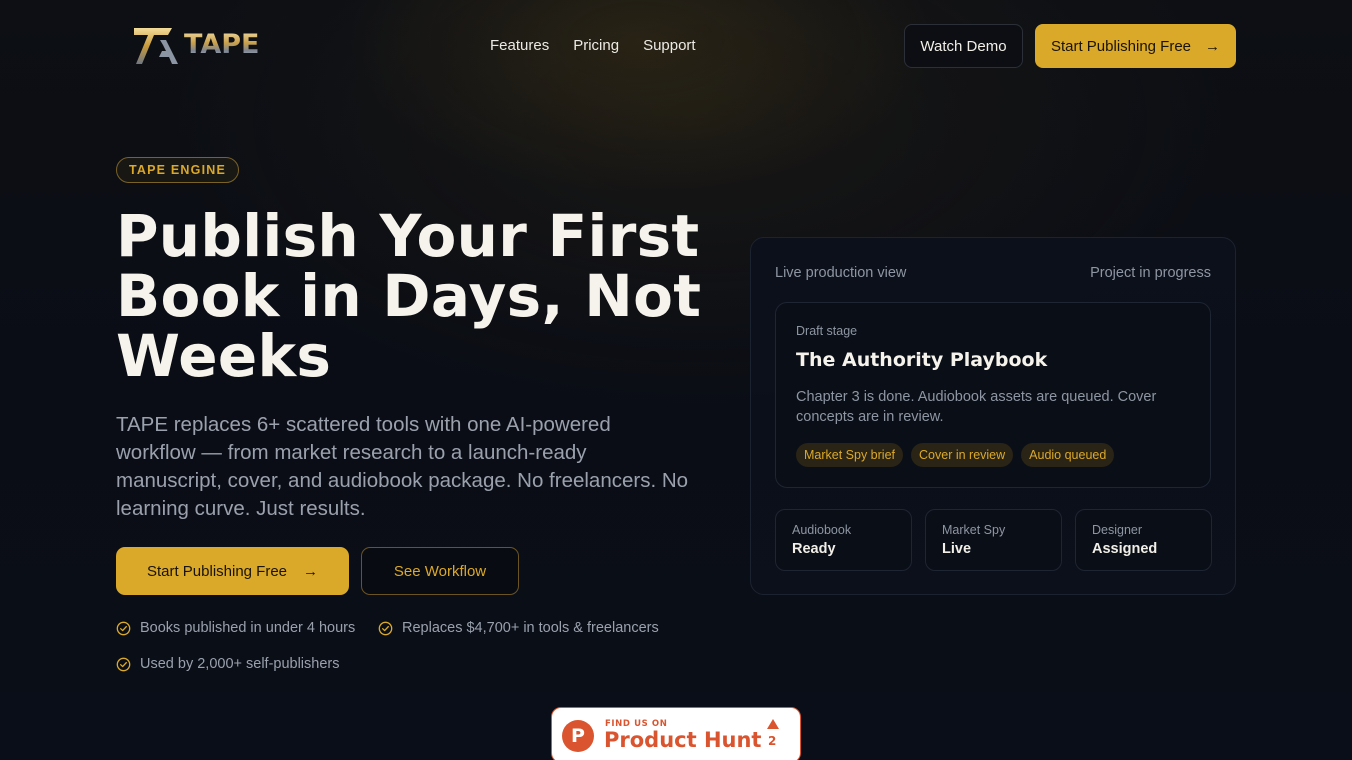 The width and height of the screenshot is (1352, 760). What do you see at coordinates (822, 530) in the screenshot?
I see `stat-label: Audiobook` at bounding box center [822, 530].